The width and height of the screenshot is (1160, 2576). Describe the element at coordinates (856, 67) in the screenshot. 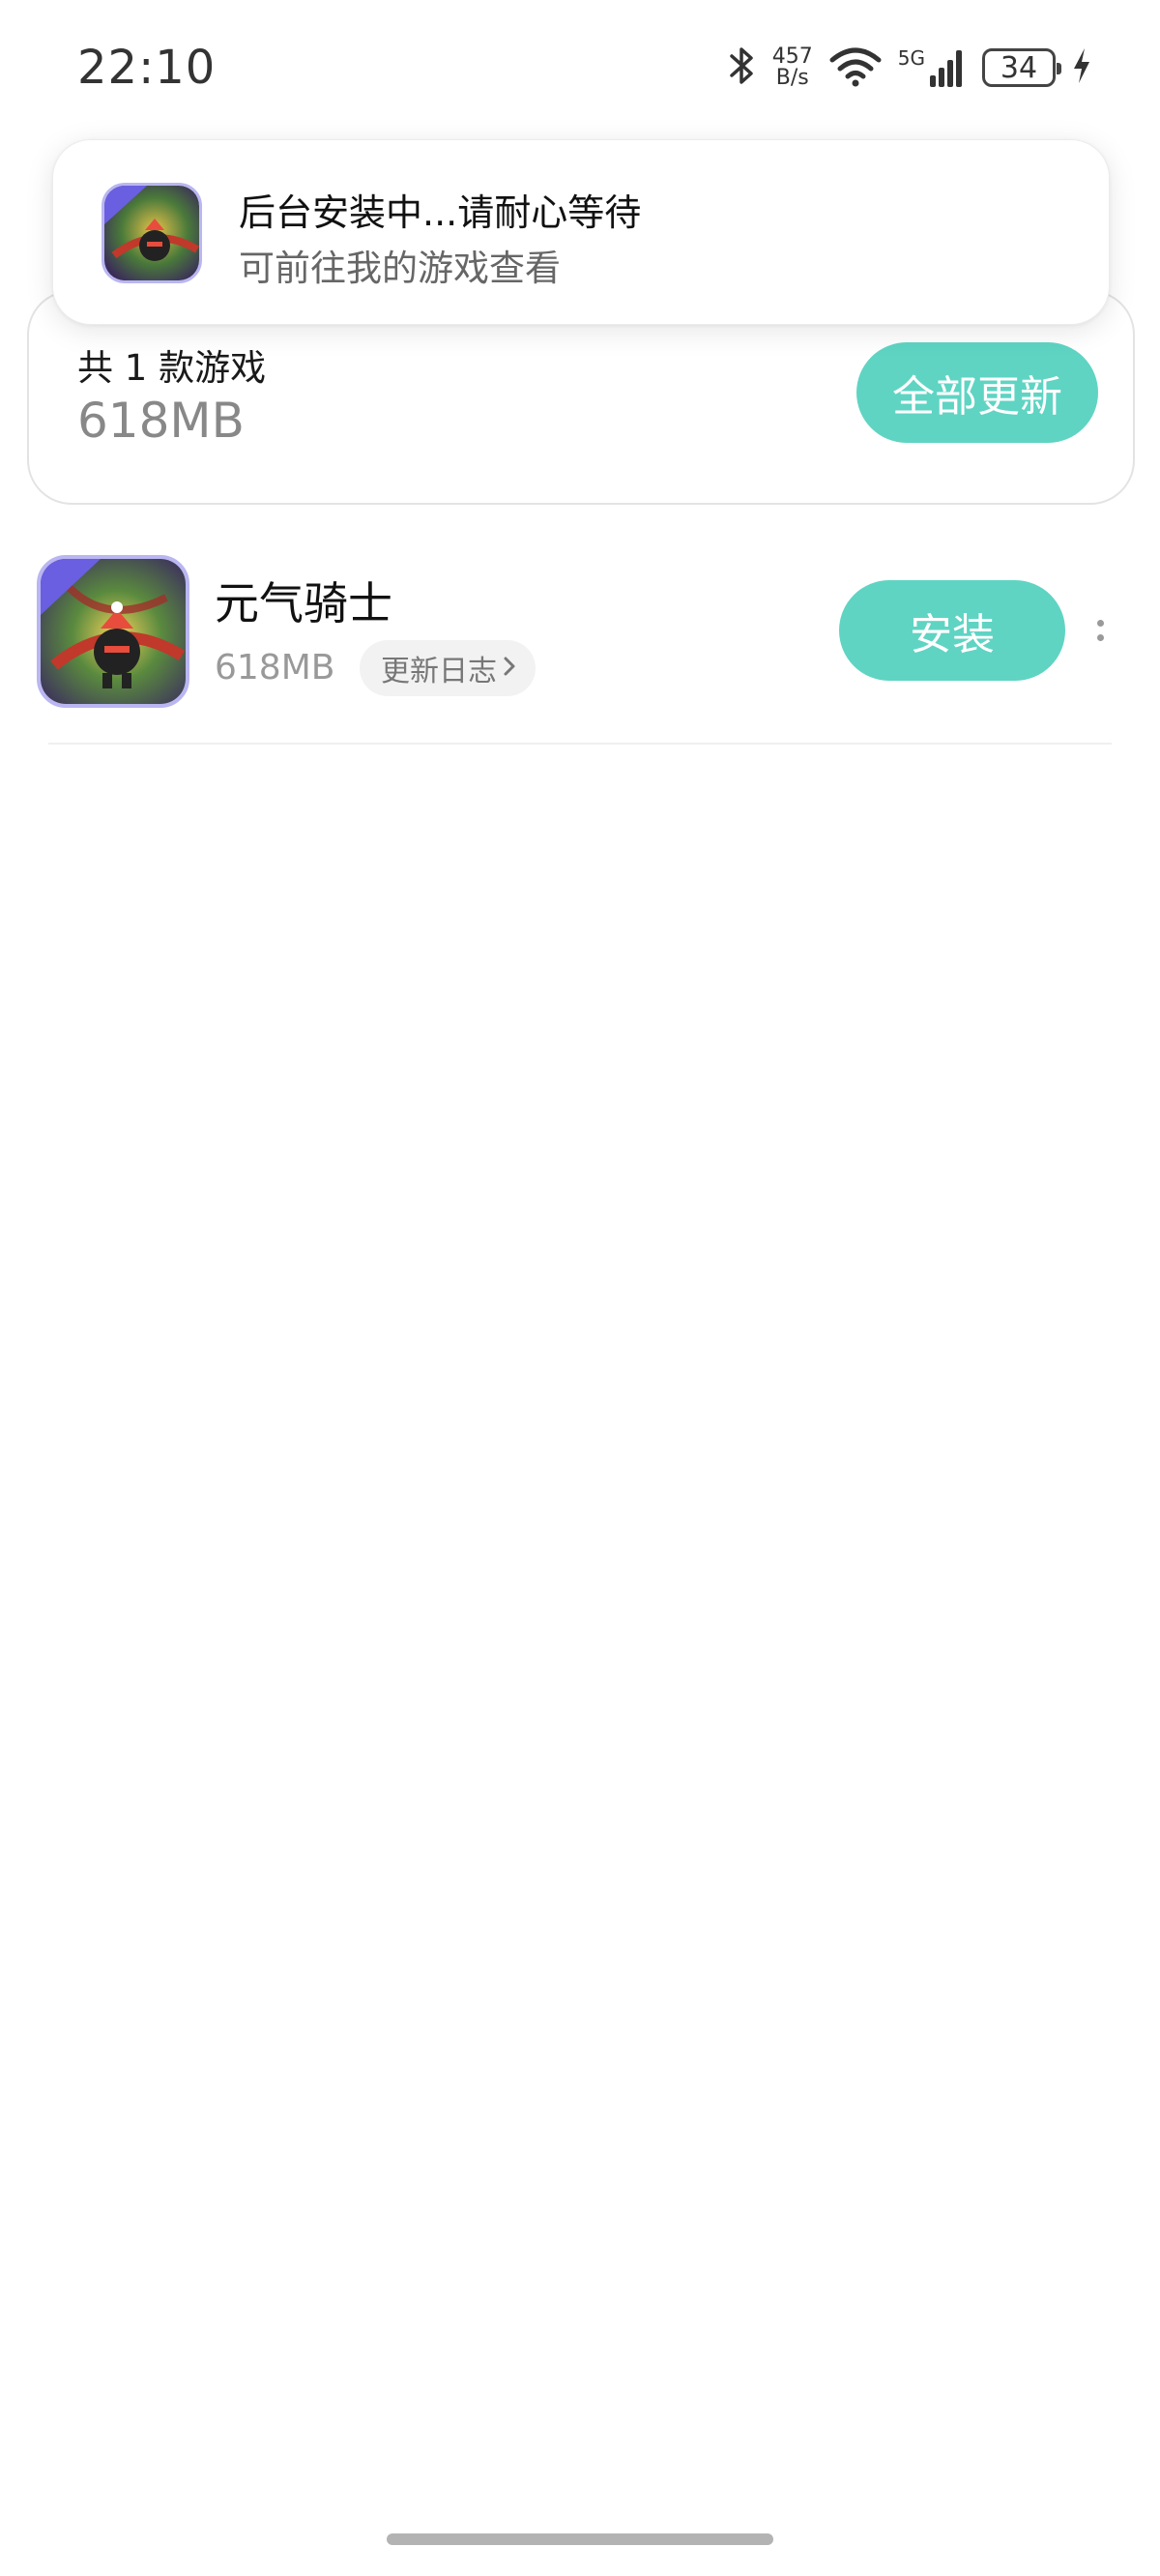

I see `wifi-icon` at that location.